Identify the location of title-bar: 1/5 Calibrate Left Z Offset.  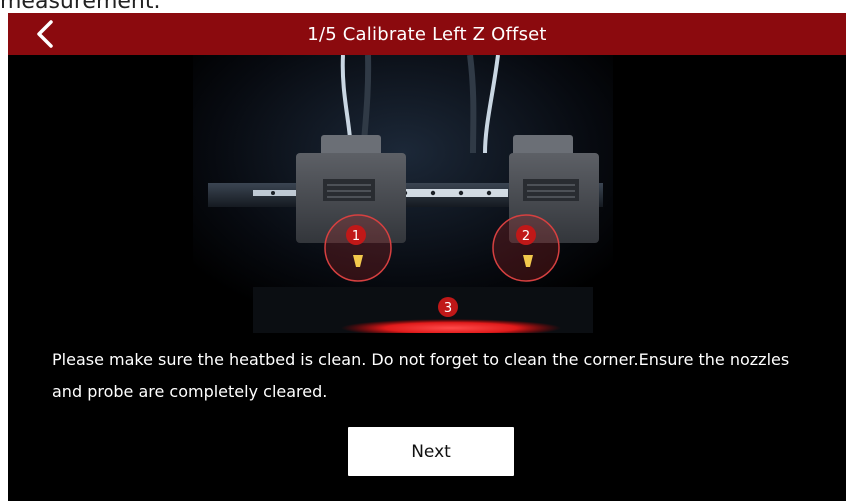
(427, 34).